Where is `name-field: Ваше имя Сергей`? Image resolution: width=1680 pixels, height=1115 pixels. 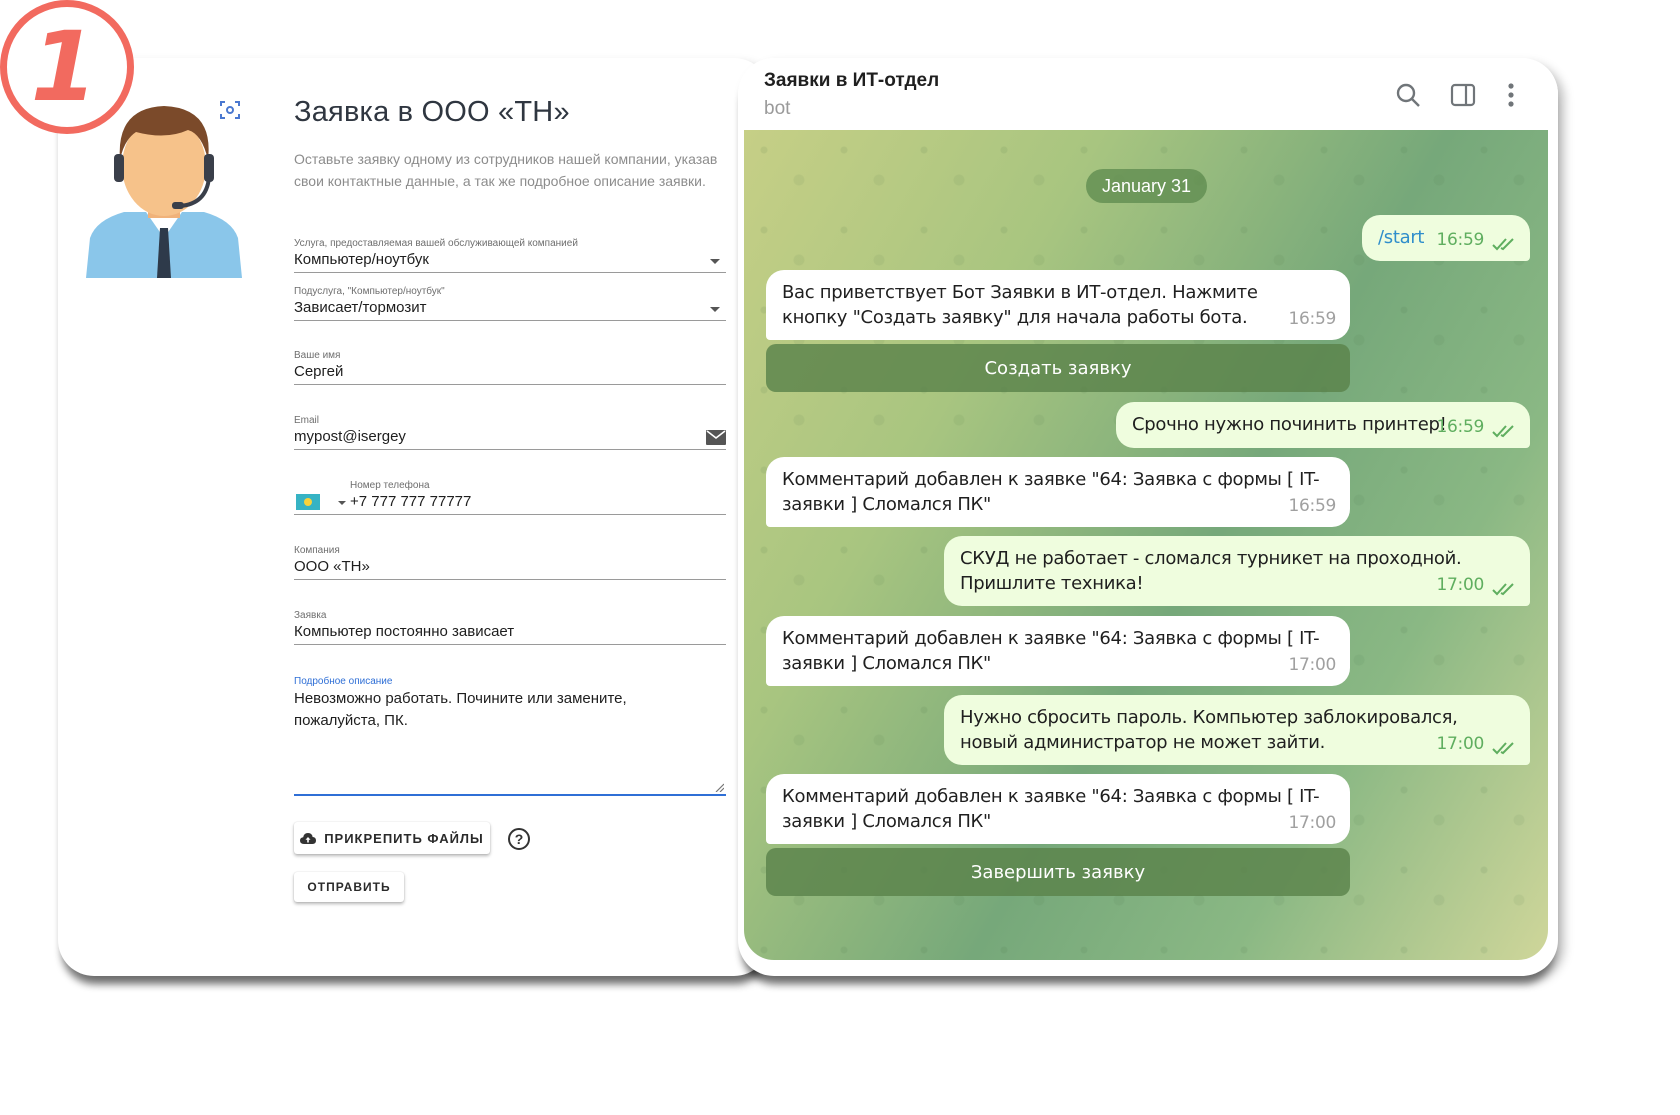 name-field: Ваше имя Сергей is located at coordinates (510, 367).